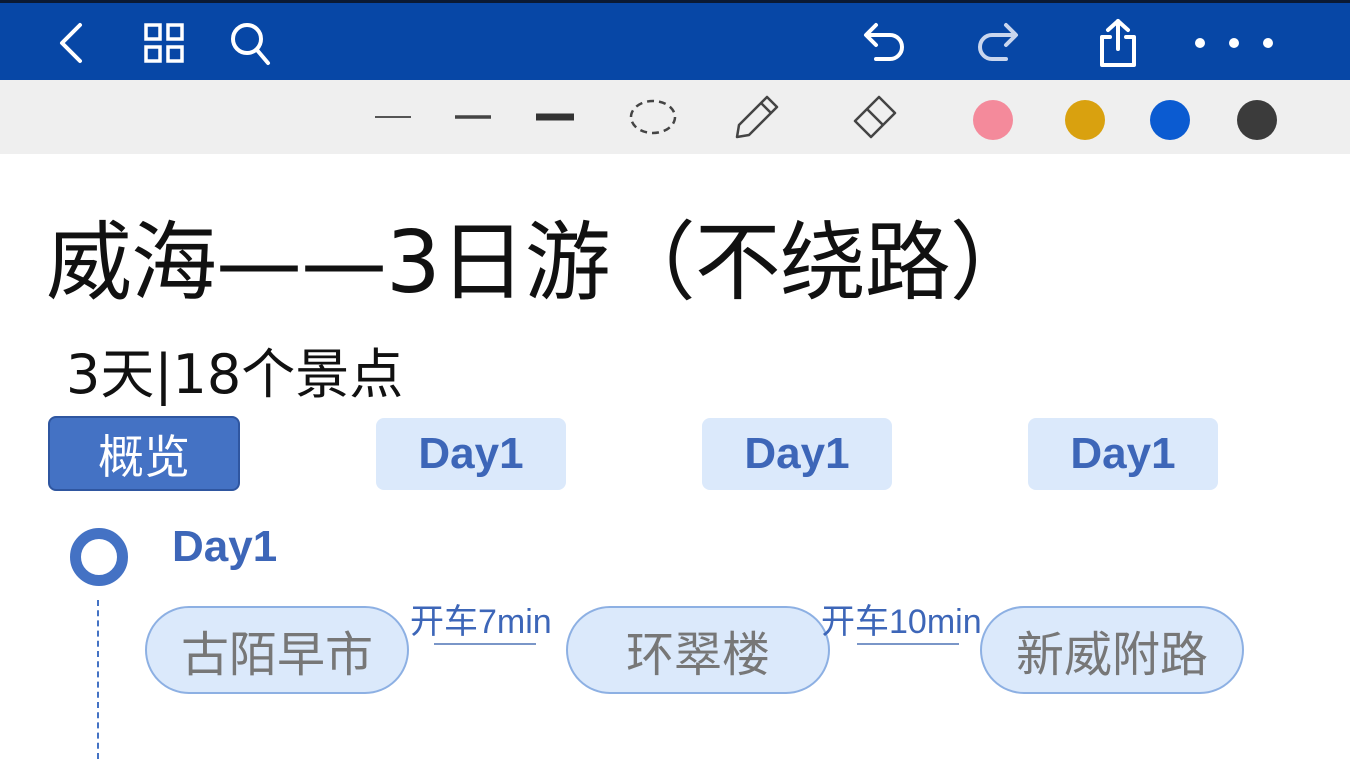 This screenshot has width=1350, height=759. Describe the element at coordinates (1112, 650) in the screenshot. I see `stop-item: 新威附路` at that location.